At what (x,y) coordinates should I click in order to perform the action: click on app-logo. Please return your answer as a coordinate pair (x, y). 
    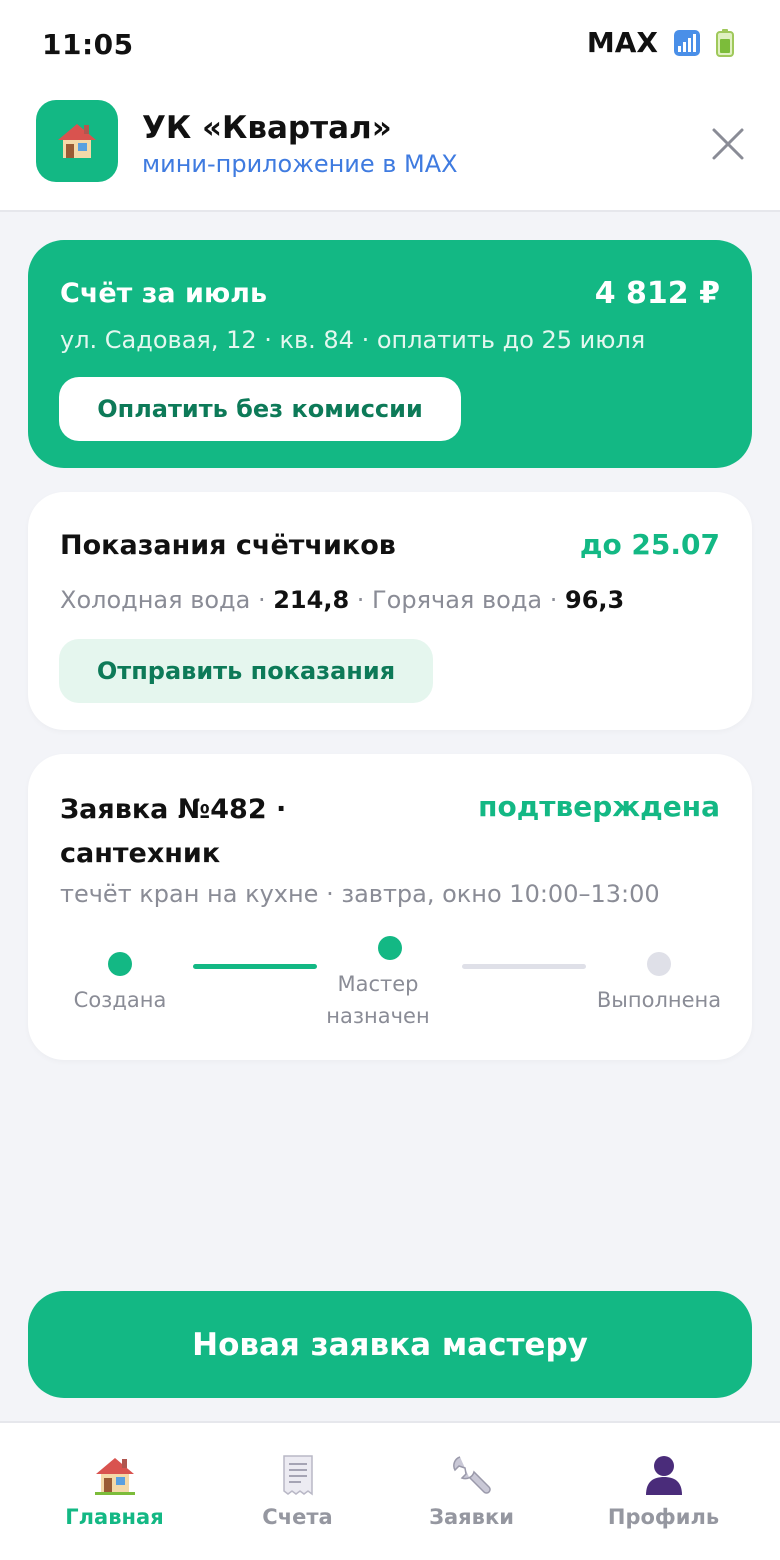
    Looking at the image, I should click on (77, 141).